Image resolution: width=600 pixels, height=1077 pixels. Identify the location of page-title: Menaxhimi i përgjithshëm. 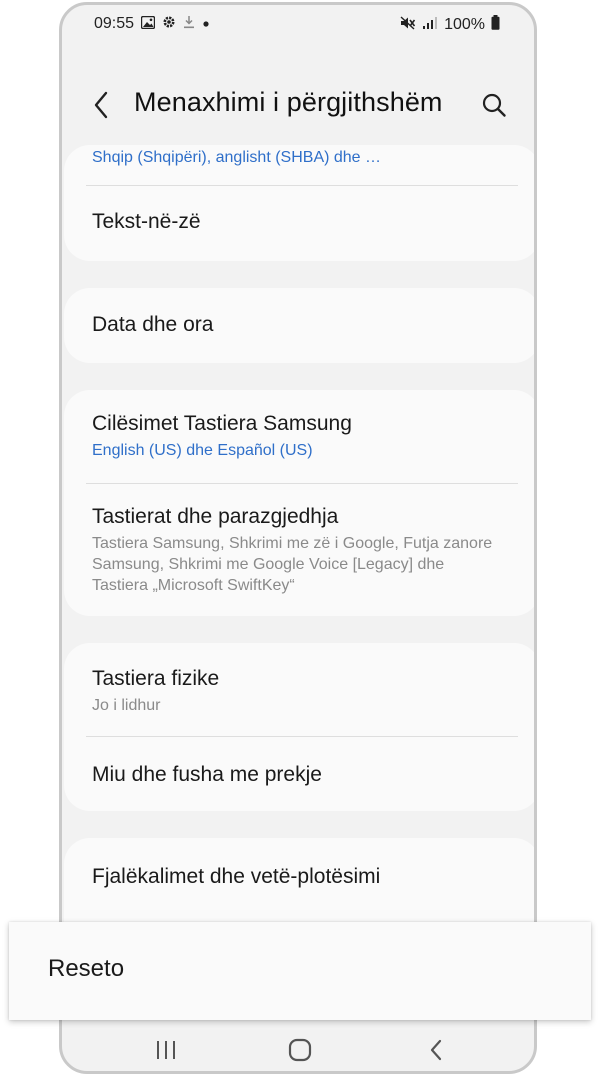
(288, 102).